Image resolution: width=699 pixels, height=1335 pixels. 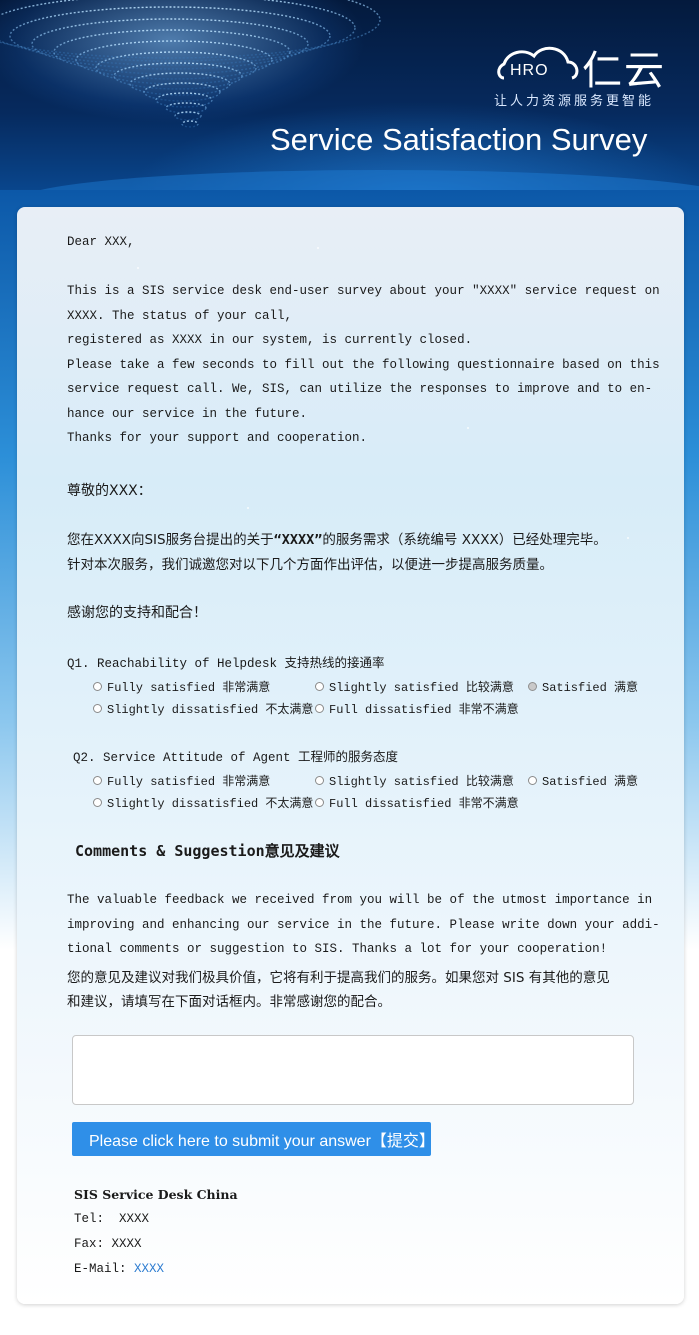 What do you see at coordinates (134, 1219) in the screenshot?
I see `tel-value: XXXX` at bounding box center [134, 1219].